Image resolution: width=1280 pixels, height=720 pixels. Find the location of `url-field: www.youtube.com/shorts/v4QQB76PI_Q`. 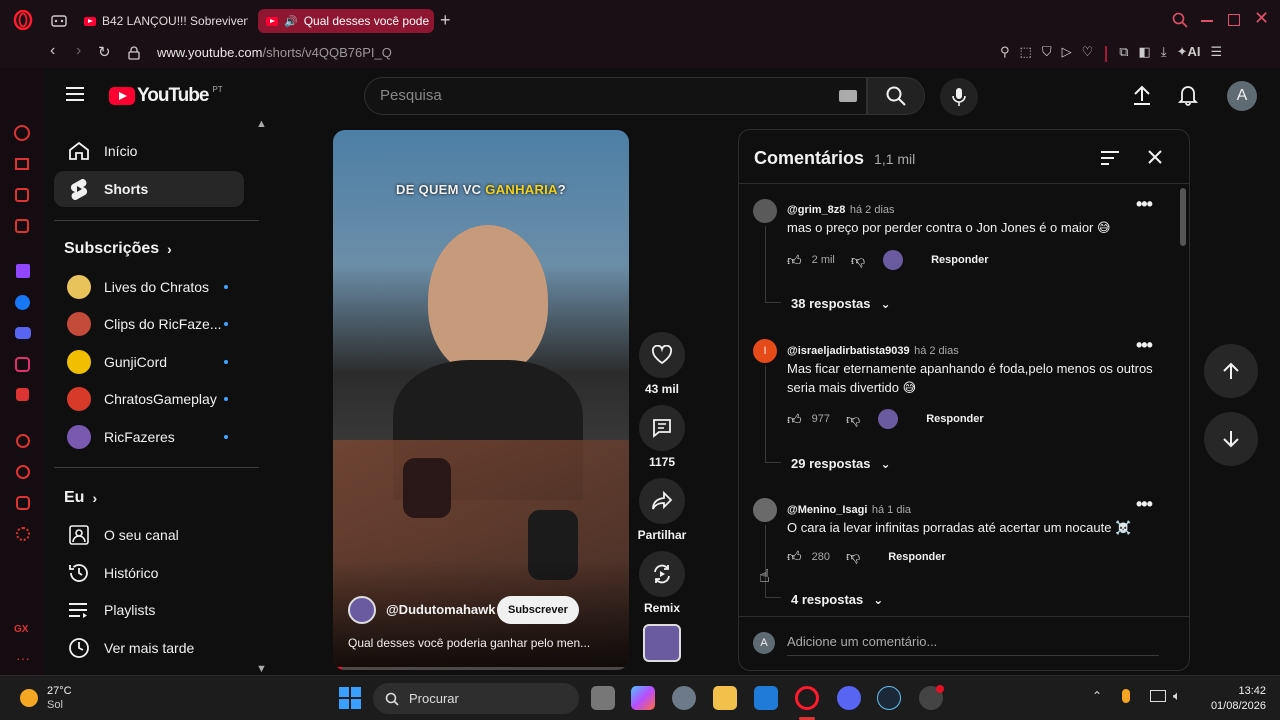

url-field: www.youtube.com/shorts/v4QQB76PI_Q is located at coordinates (274, 52).